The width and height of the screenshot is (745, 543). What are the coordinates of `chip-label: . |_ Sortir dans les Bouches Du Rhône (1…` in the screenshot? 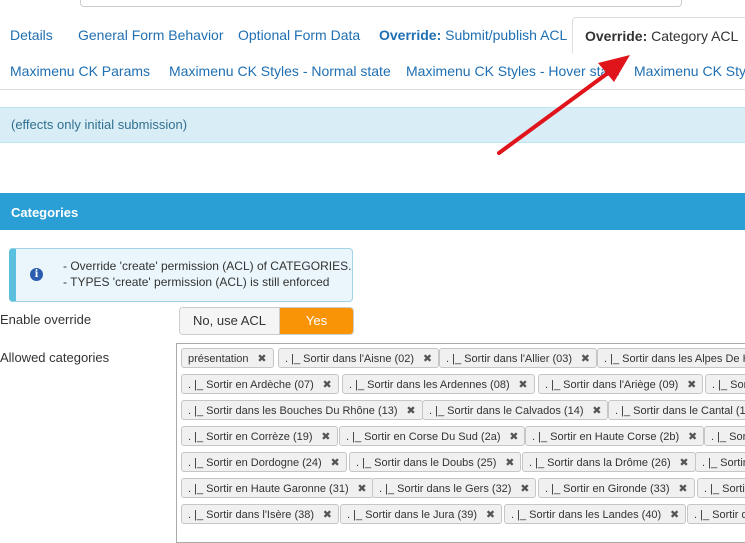 It's located at (293, 411).